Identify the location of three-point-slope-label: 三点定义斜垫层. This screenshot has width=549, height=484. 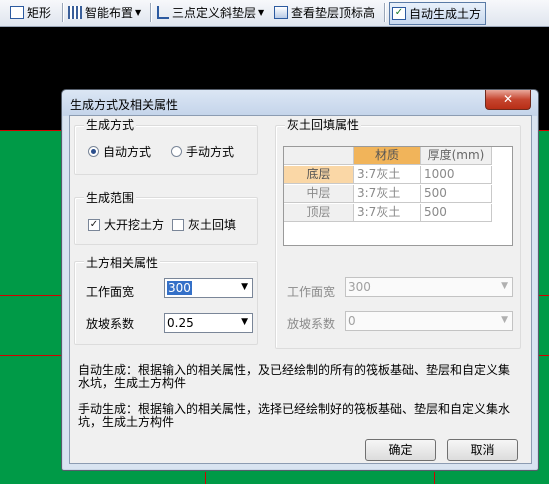
(214, 13).